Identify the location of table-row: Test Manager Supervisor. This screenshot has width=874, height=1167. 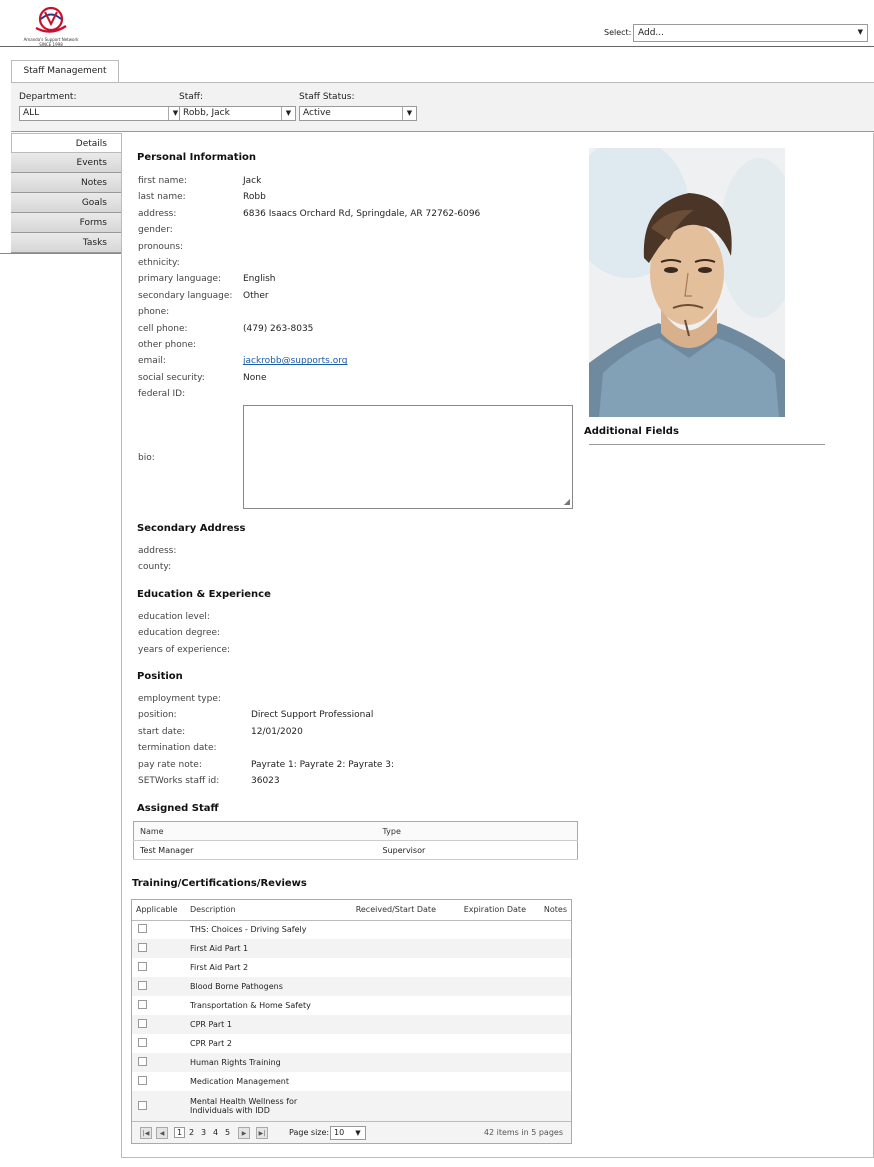
(355, 850).